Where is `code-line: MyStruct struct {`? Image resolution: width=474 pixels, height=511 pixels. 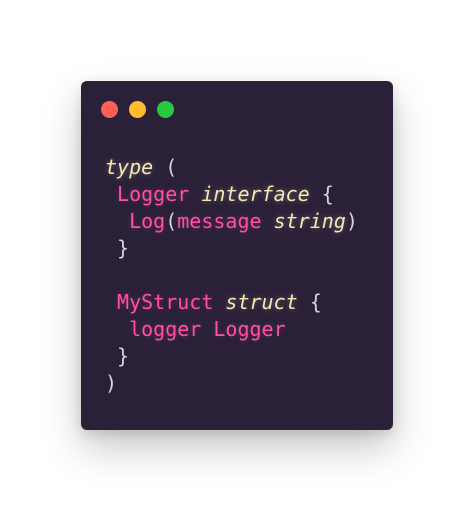 code-line: MyStruct struct { is located at coordinates (231, 302).